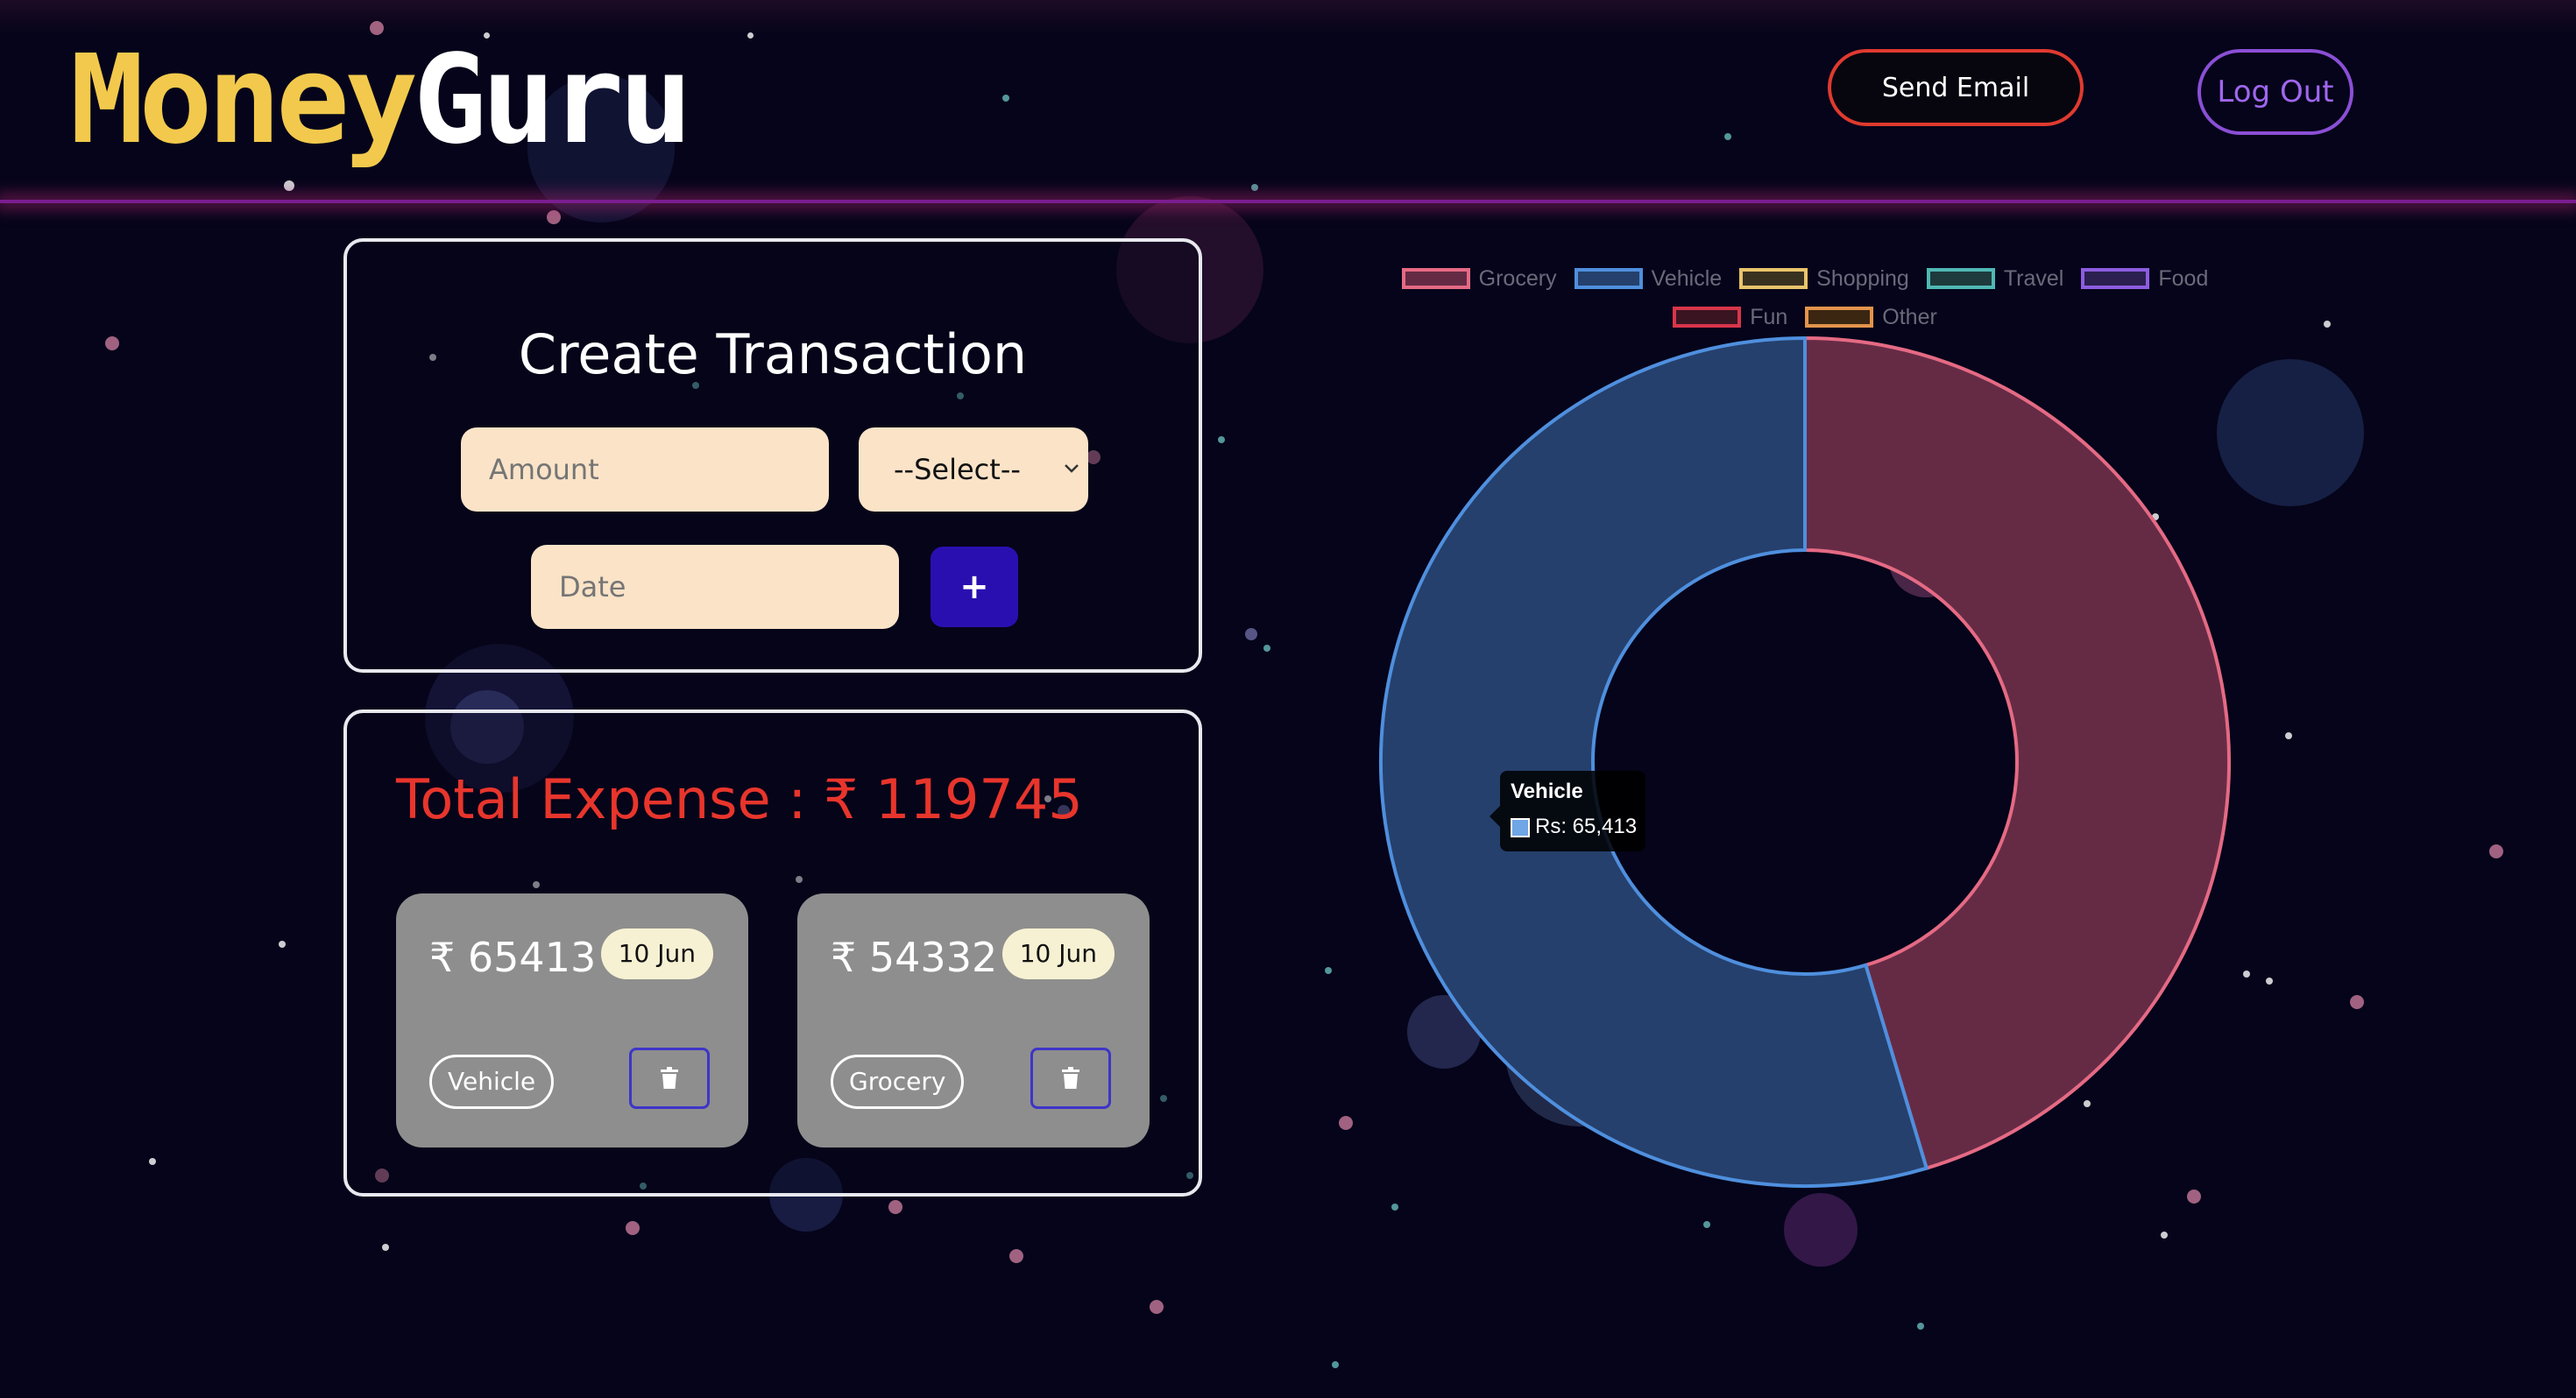  Describe the element at coordinates (1288, 201) in the screenshot. I see `header-divider` at that location.